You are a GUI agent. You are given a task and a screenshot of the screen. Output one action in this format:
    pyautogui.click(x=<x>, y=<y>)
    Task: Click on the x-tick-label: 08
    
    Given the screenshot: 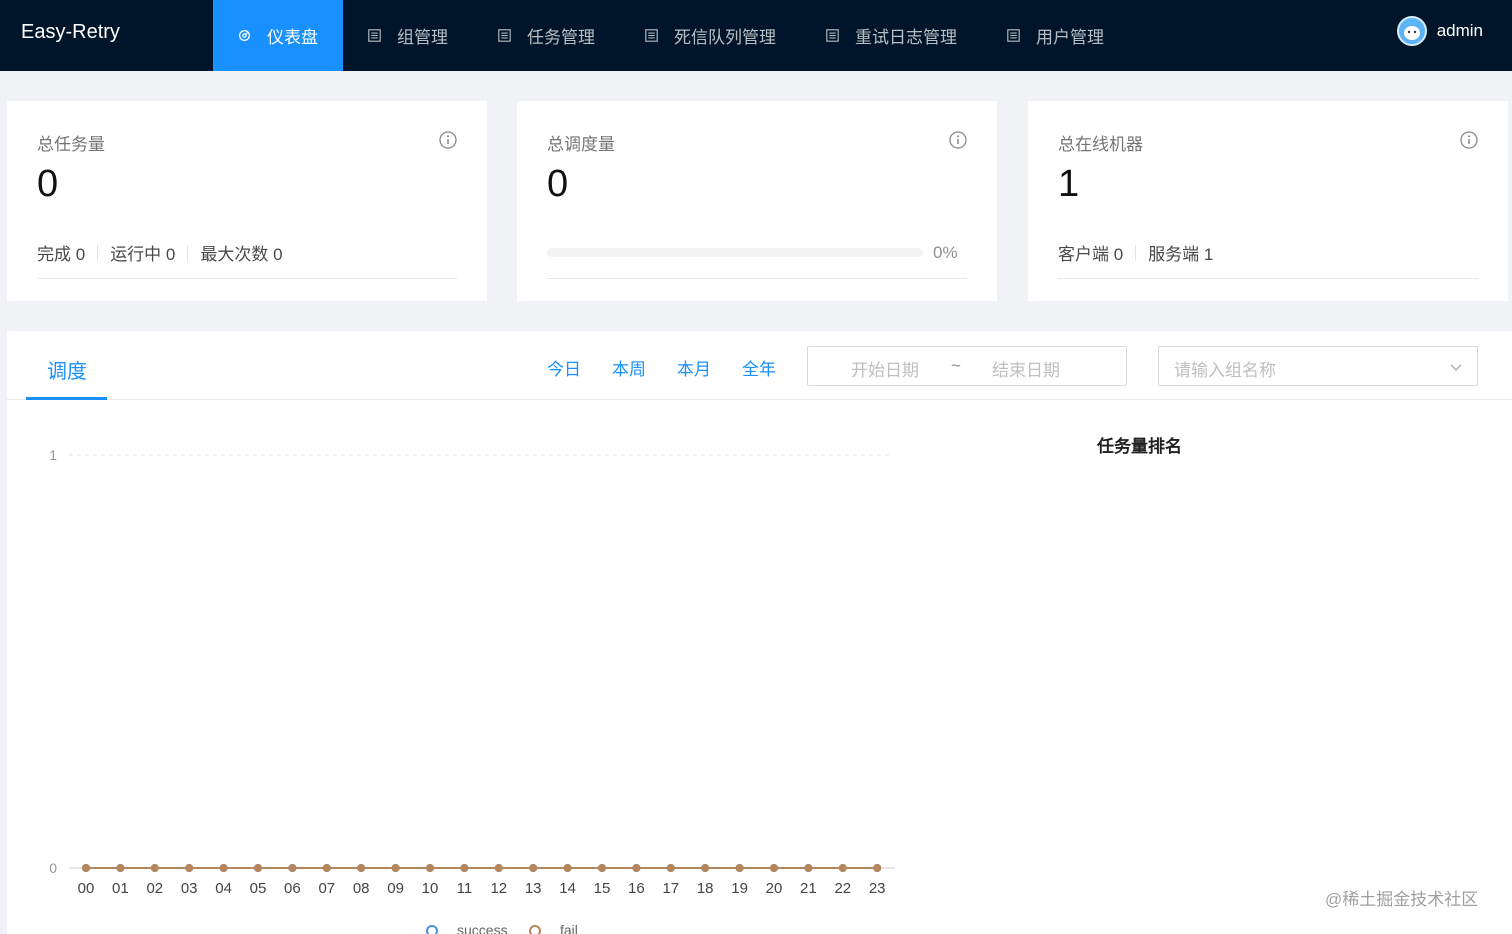 What is the action you would take?
    pyautogui.click(x=361, y=888)
    